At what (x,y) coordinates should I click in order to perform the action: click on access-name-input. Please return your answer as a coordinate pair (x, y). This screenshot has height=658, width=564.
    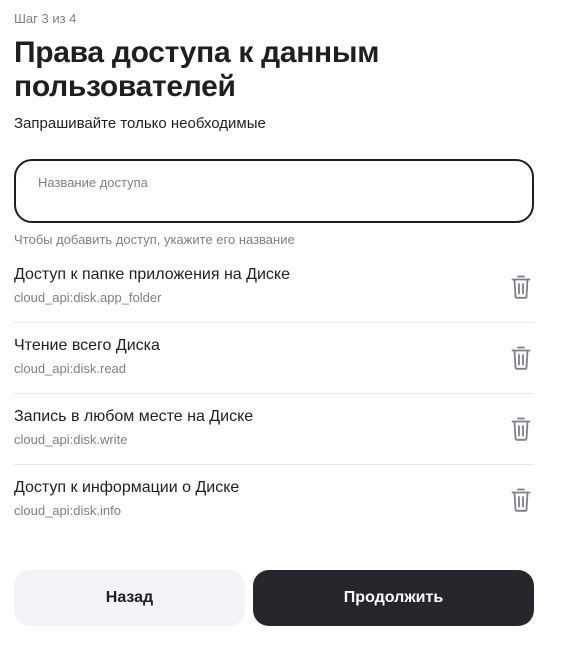
    Looking at the image, I should click on (273, 182).